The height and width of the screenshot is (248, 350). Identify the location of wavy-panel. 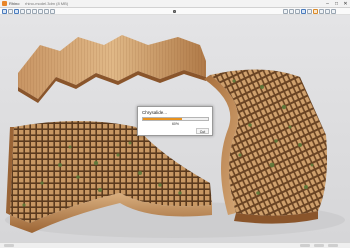
(112, 69).